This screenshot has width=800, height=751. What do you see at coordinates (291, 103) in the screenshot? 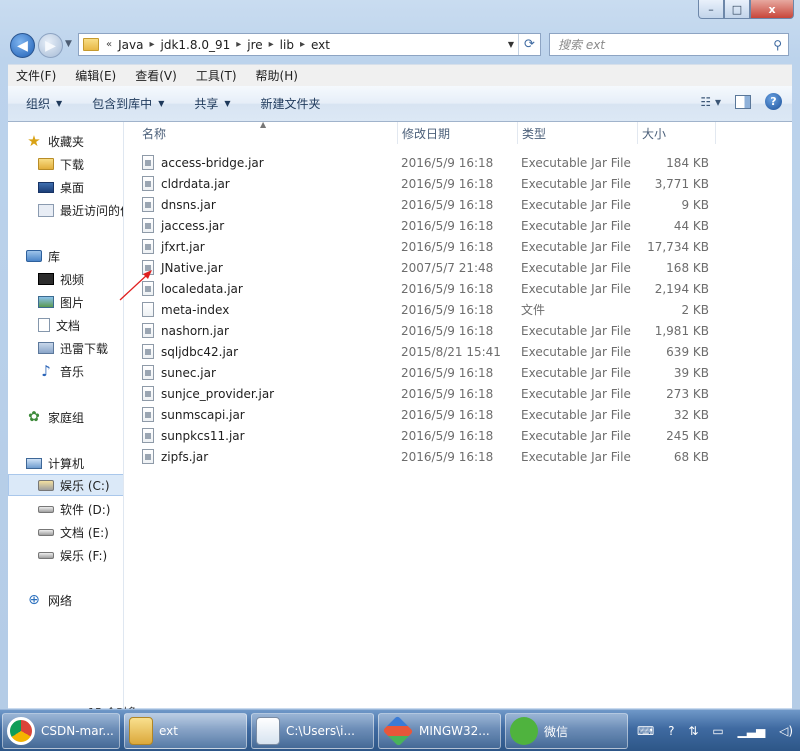
I see `new-folder-button: 新建文件夹` at bounding box center [291, 103].